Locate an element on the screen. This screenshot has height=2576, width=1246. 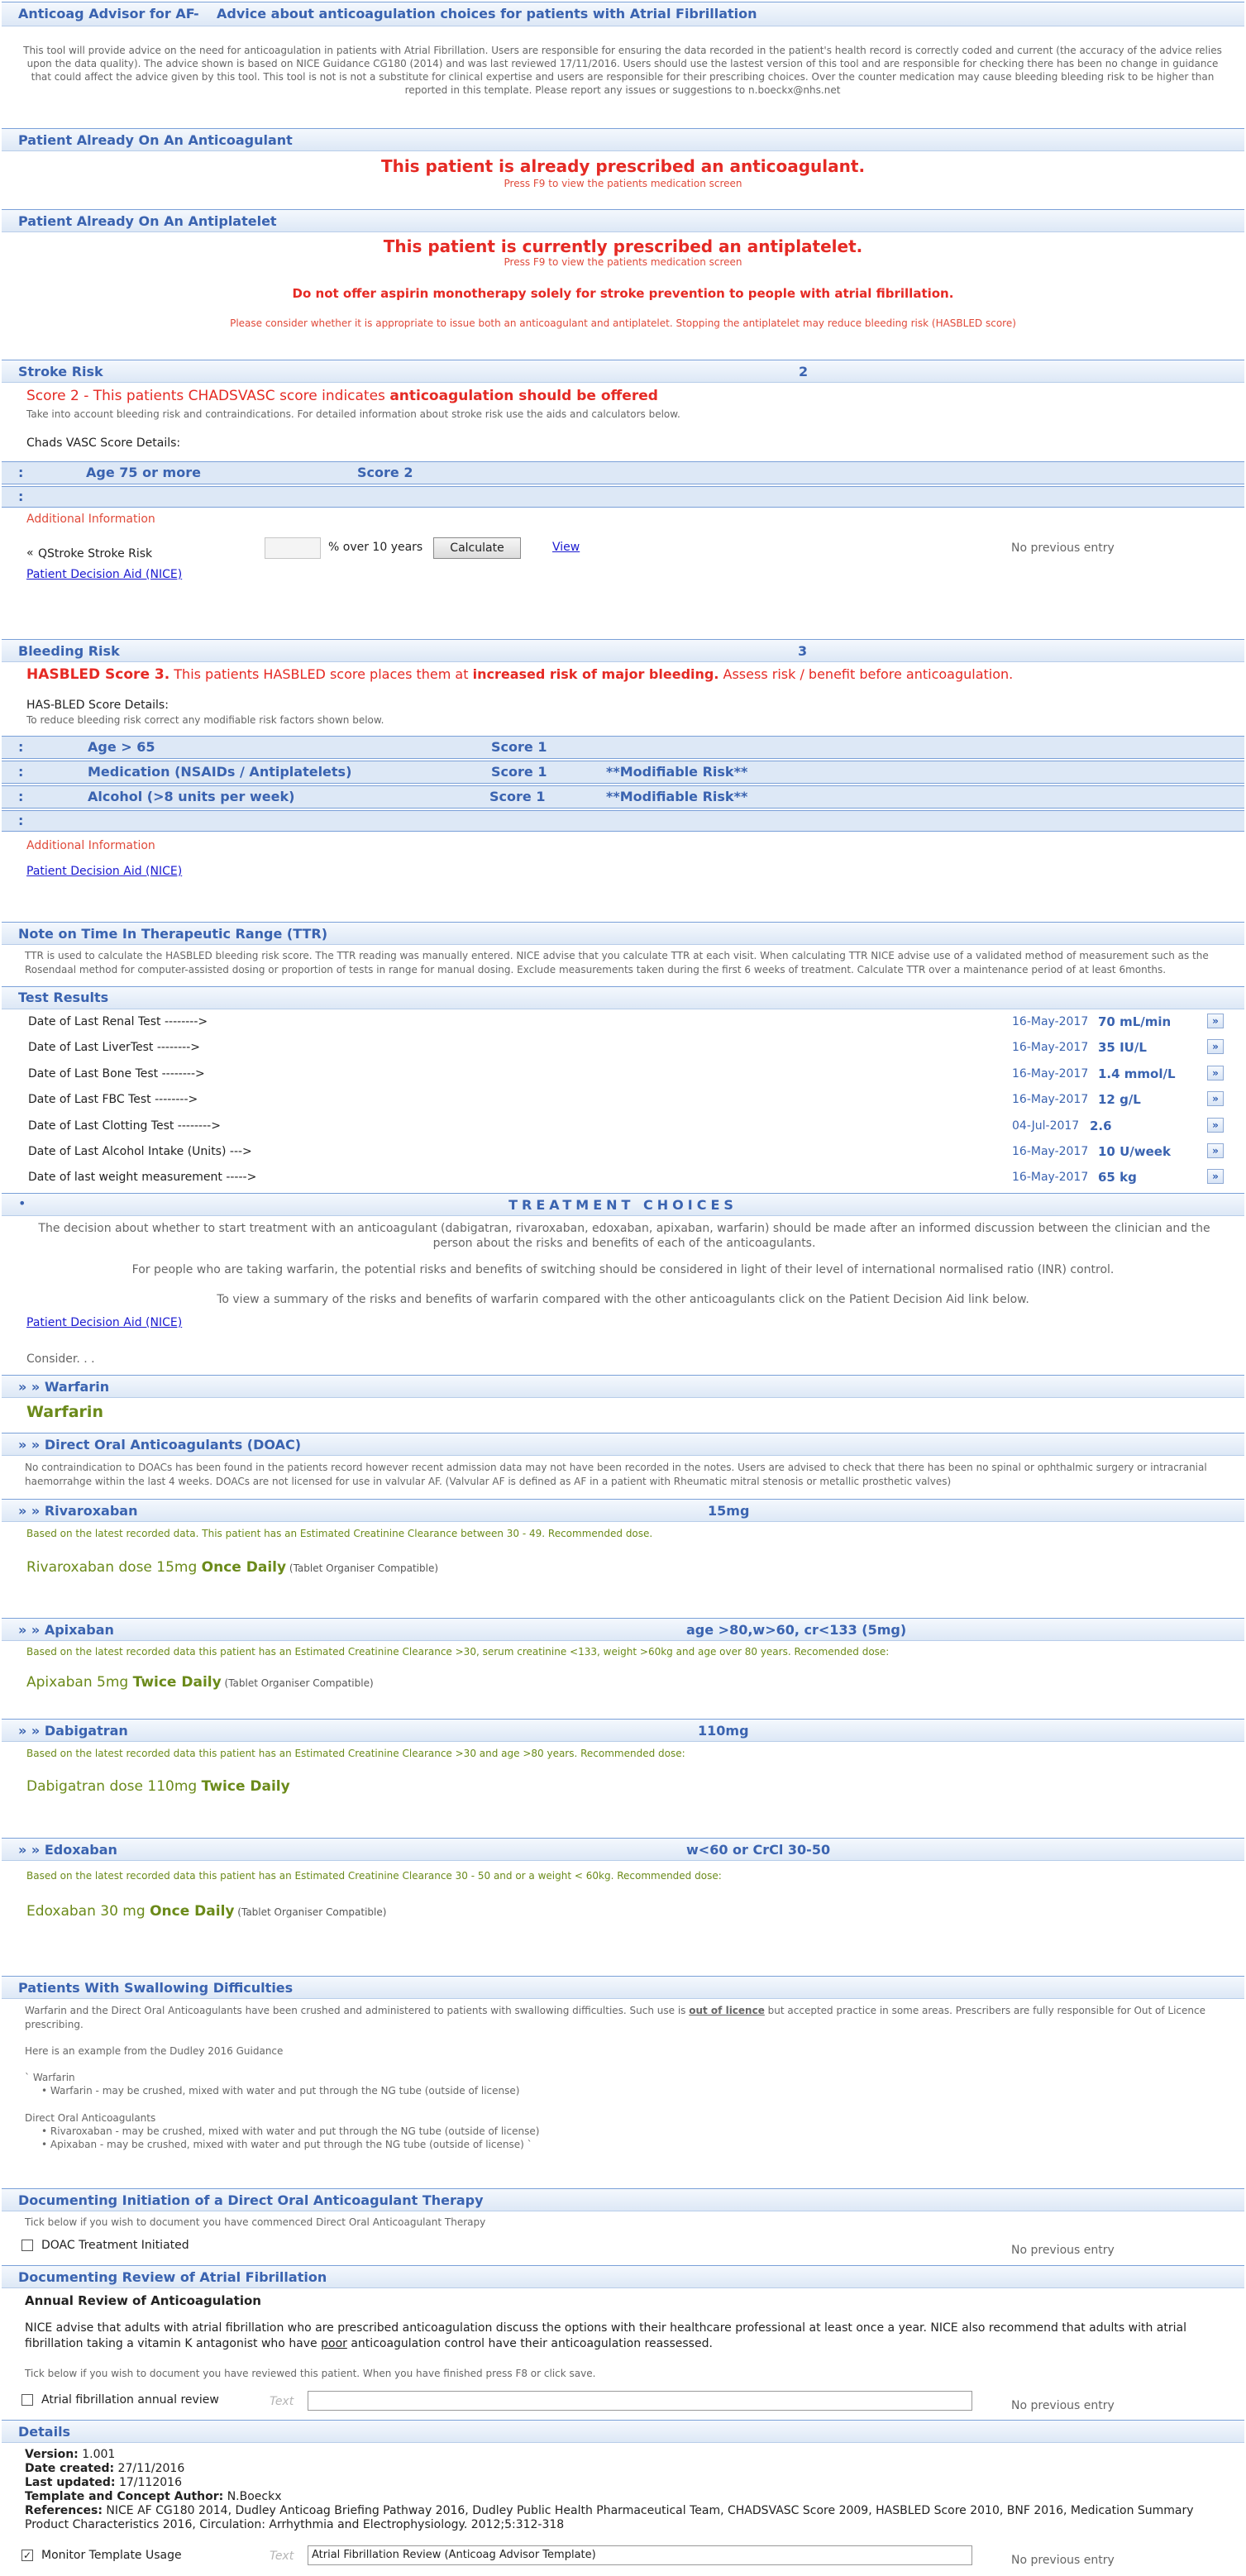
apixaban-organiser-note: (Tablet Organiser Compatible) is located at coordinates (297, 1683).